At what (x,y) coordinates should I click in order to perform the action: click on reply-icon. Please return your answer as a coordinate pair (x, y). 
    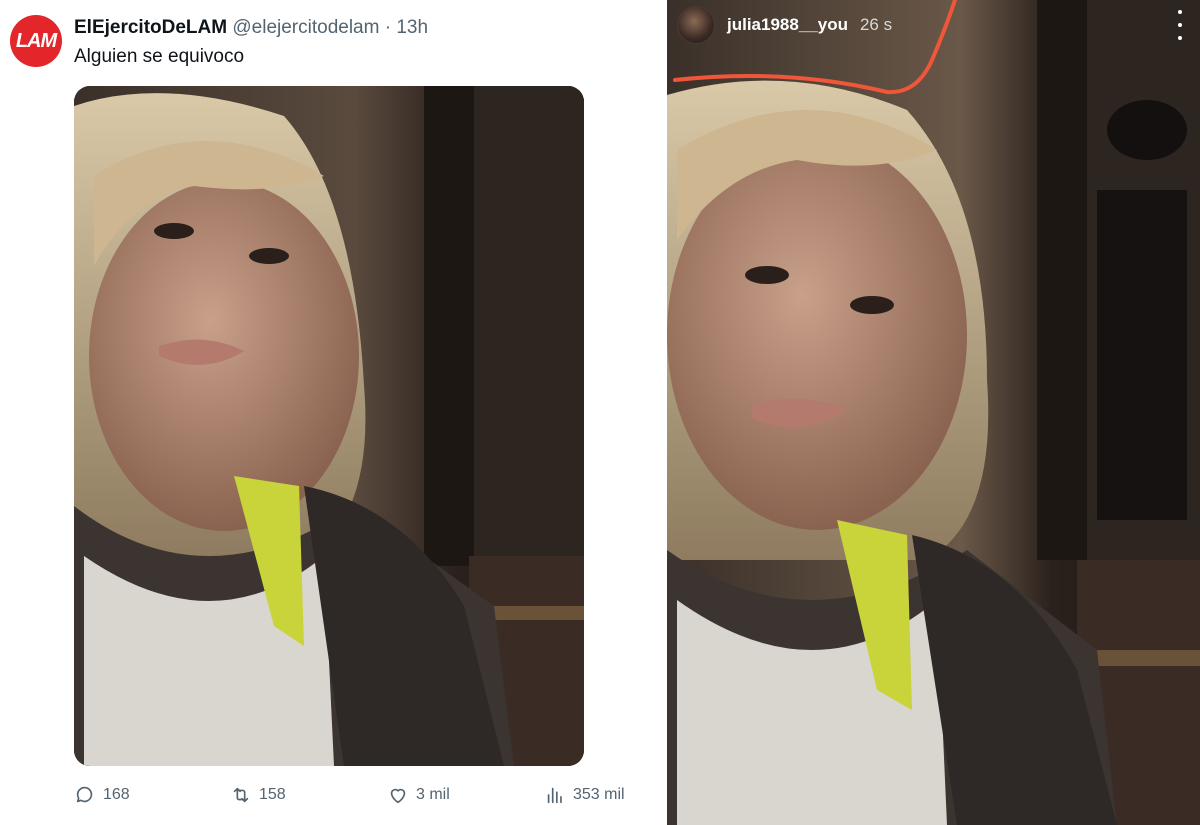
    Looking at the image, I should click on (84, 794).